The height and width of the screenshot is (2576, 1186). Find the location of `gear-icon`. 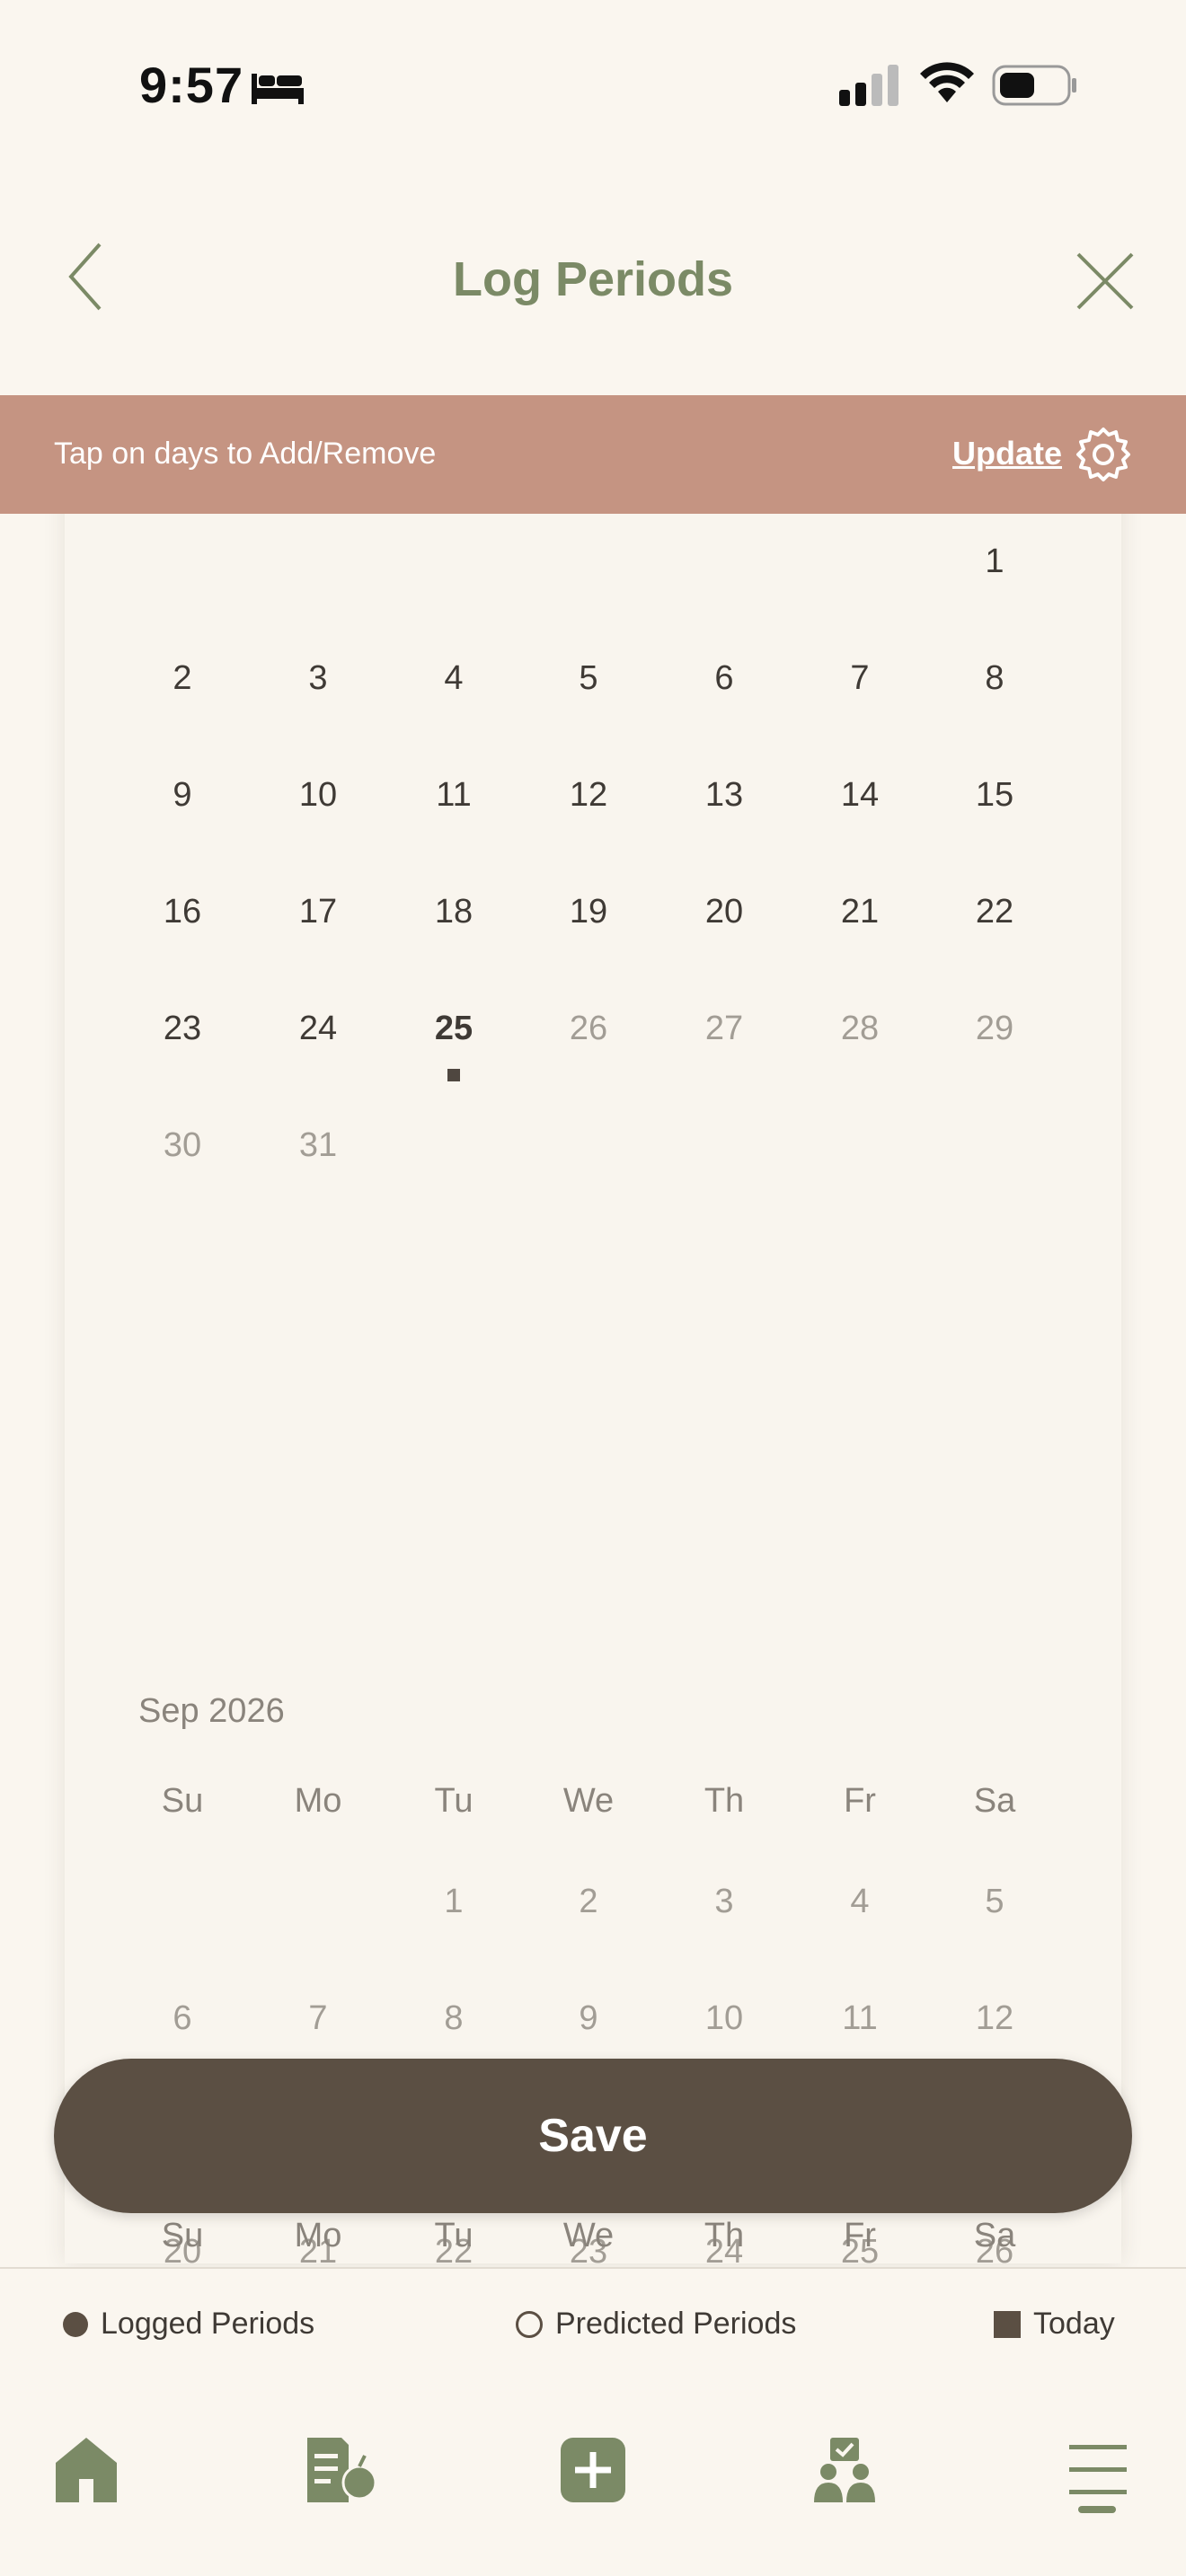

gear-icon is located at coordinates (1103, 457).